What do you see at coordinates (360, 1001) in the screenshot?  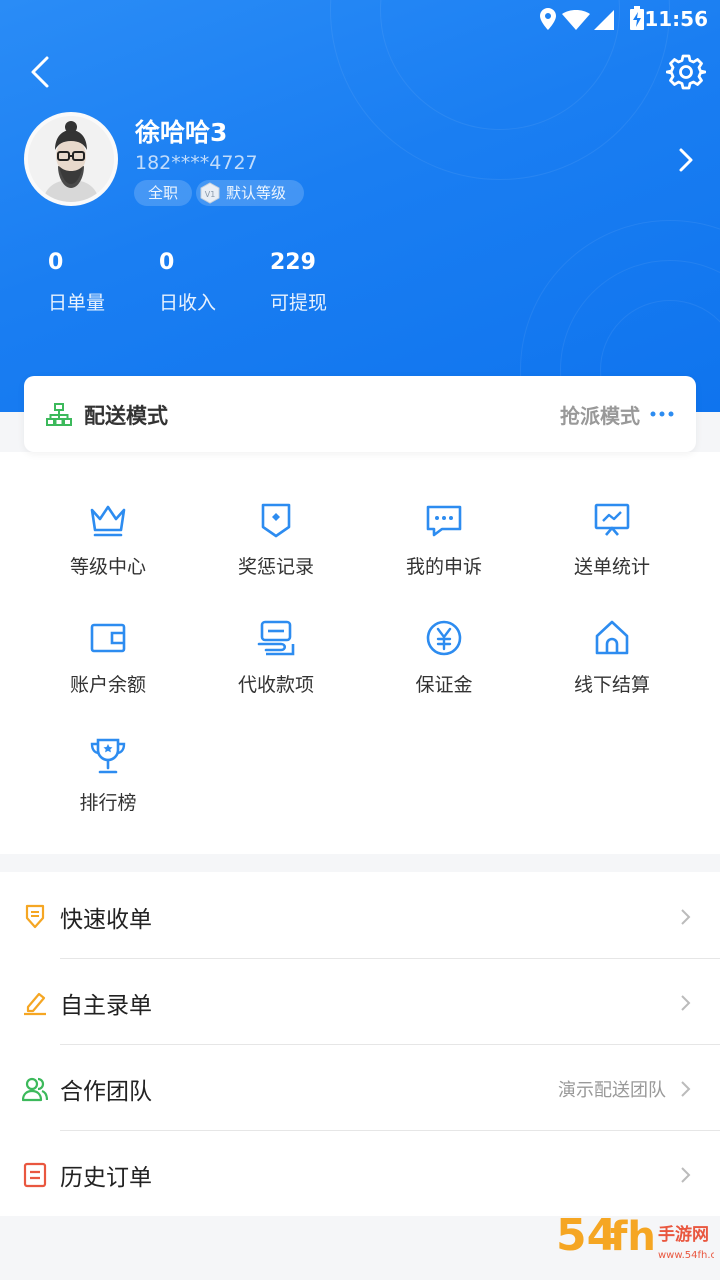 I see `list-item-self-entry: 自主录单` at bounding box center [360, 1001].